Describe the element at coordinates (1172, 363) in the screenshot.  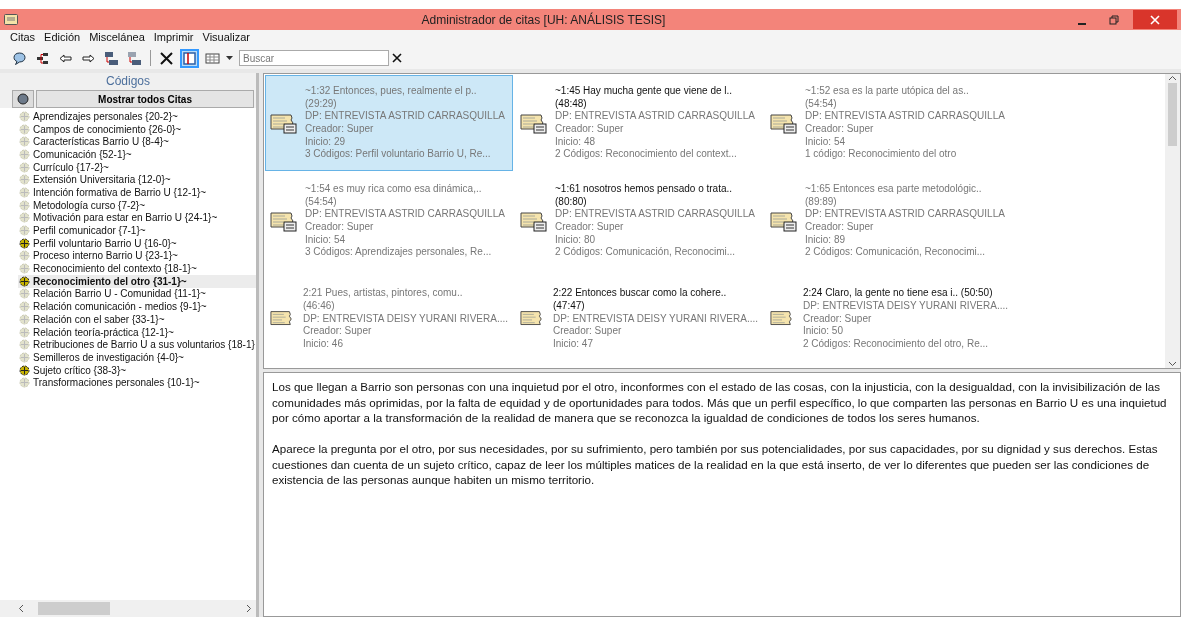
I see `scroll-down-icon` at that location.